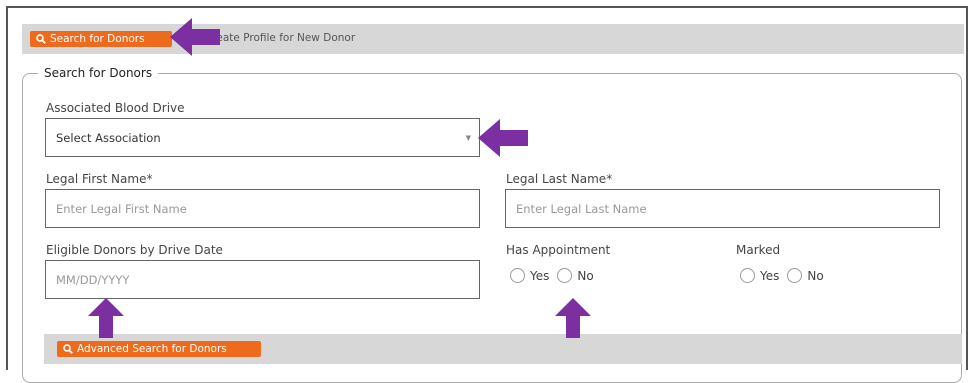 Image resolution: width=976 pixels, height=383 pixels. What do you see at coordinates (262, 137) in the screenshot?
I see `blood-drive-select: Select Association ▼` at bounding box center [262, 137].